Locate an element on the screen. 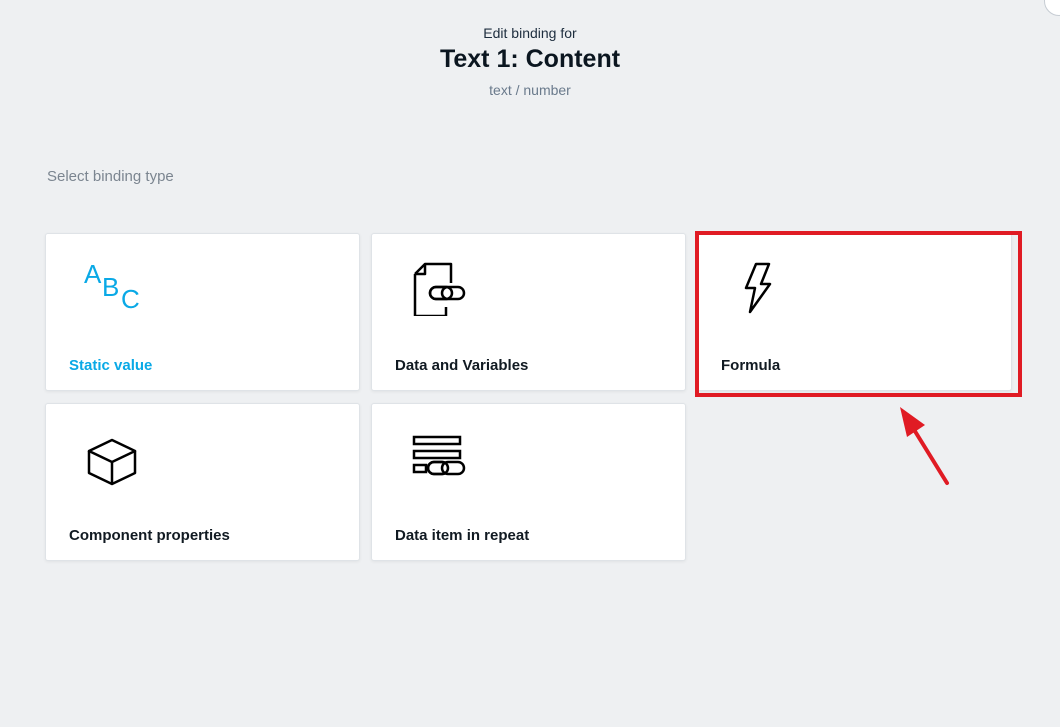  svg-text: B is located at coordinates (110, 287).